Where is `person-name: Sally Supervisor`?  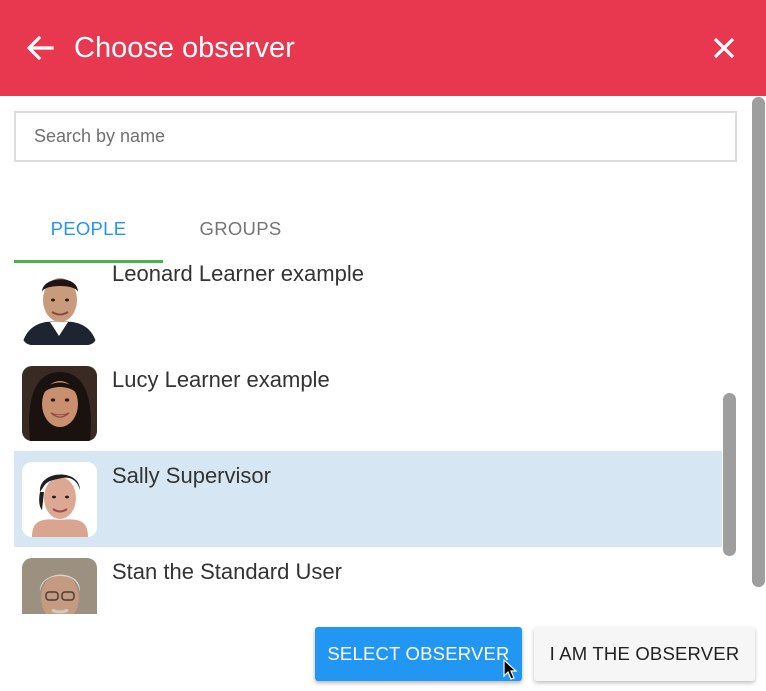
person-name: Sally Supervisor is located at coordinates (191, 475).